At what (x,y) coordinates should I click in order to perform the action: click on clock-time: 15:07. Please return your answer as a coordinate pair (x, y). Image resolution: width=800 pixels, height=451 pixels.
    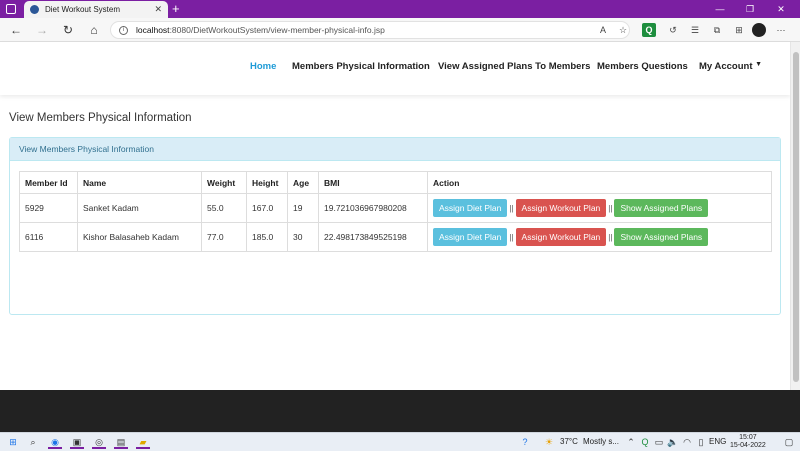
    Looking at the image, I should click on (748, 437).